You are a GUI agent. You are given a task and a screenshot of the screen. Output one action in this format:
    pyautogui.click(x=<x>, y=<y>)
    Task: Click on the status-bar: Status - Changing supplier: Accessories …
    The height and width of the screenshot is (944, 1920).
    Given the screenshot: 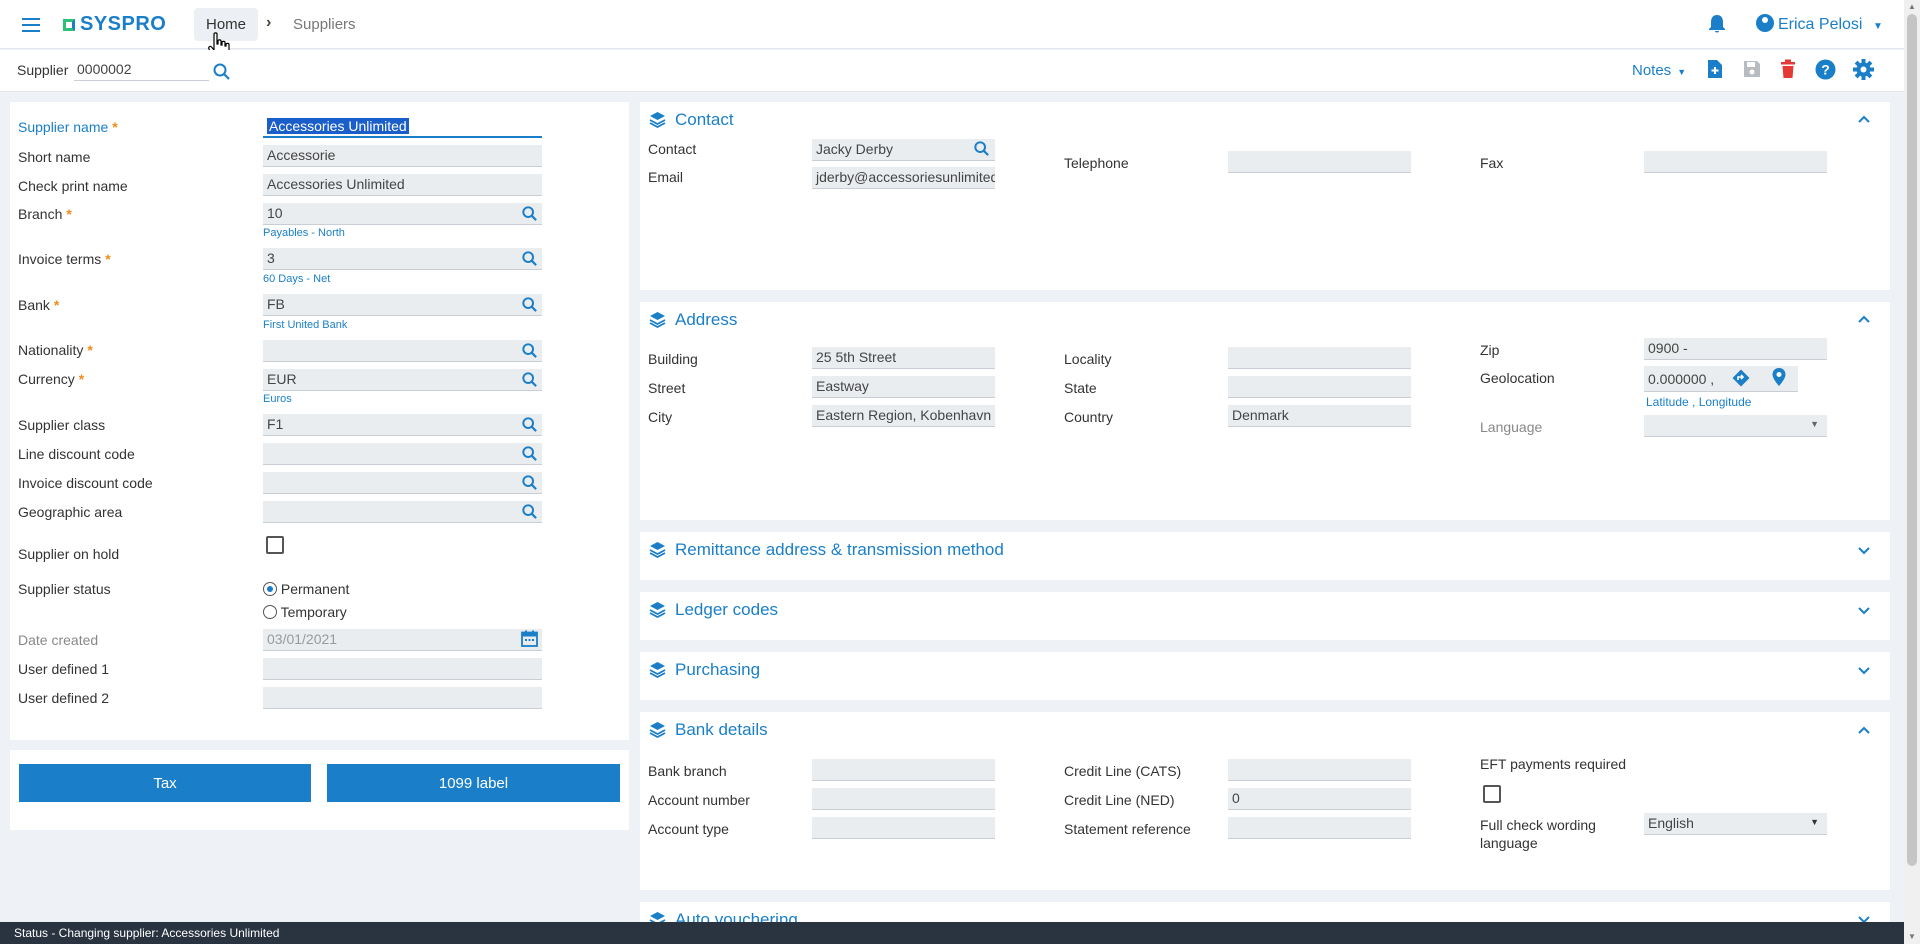 What is the action you would take?
    pyautogui.click(x=952, y=933)
    